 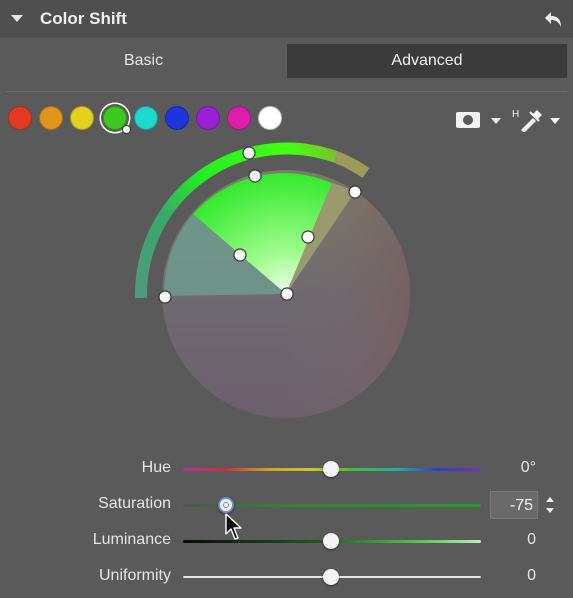 What do you see at coordinates (331, 541) in the screenshot?
I see `luminance-thumb` at bounding box center [331, 541].